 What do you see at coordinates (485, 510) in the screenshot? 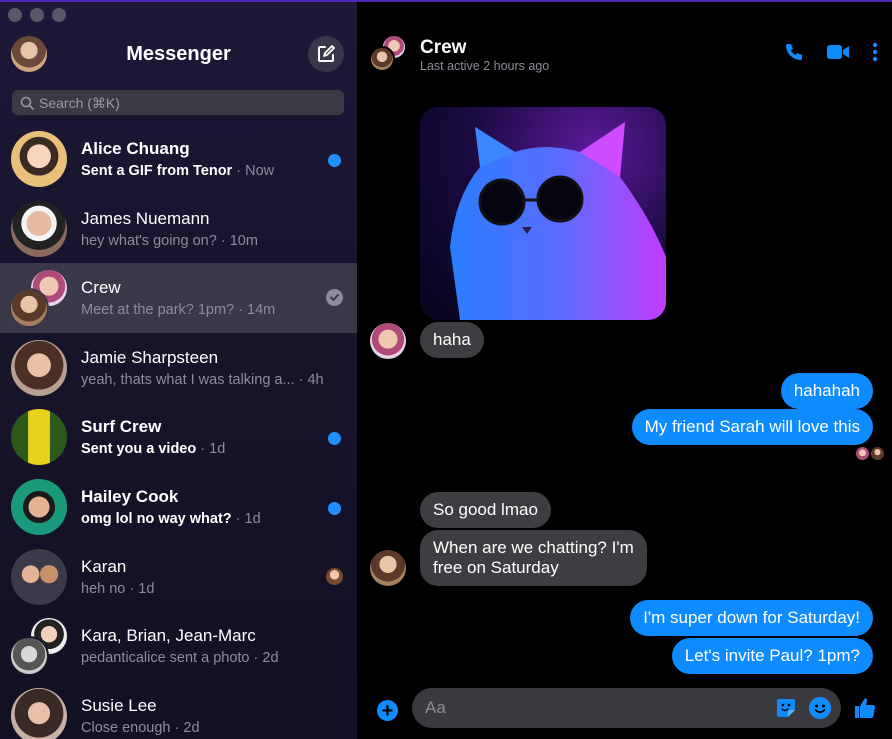
I see `message-bubble-incoming: So good lmao` at bounding box center [485, 510].